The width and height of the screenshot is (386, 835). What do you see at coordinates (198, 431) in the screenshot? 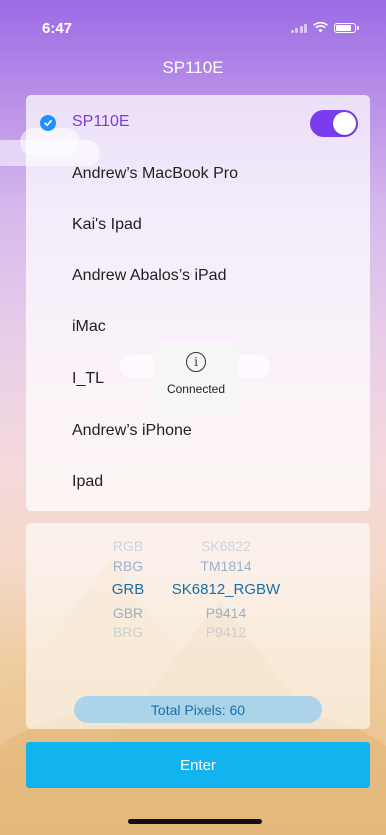
I see `device-row: Andrew’s iPhone` at bounding box center [198, 431].